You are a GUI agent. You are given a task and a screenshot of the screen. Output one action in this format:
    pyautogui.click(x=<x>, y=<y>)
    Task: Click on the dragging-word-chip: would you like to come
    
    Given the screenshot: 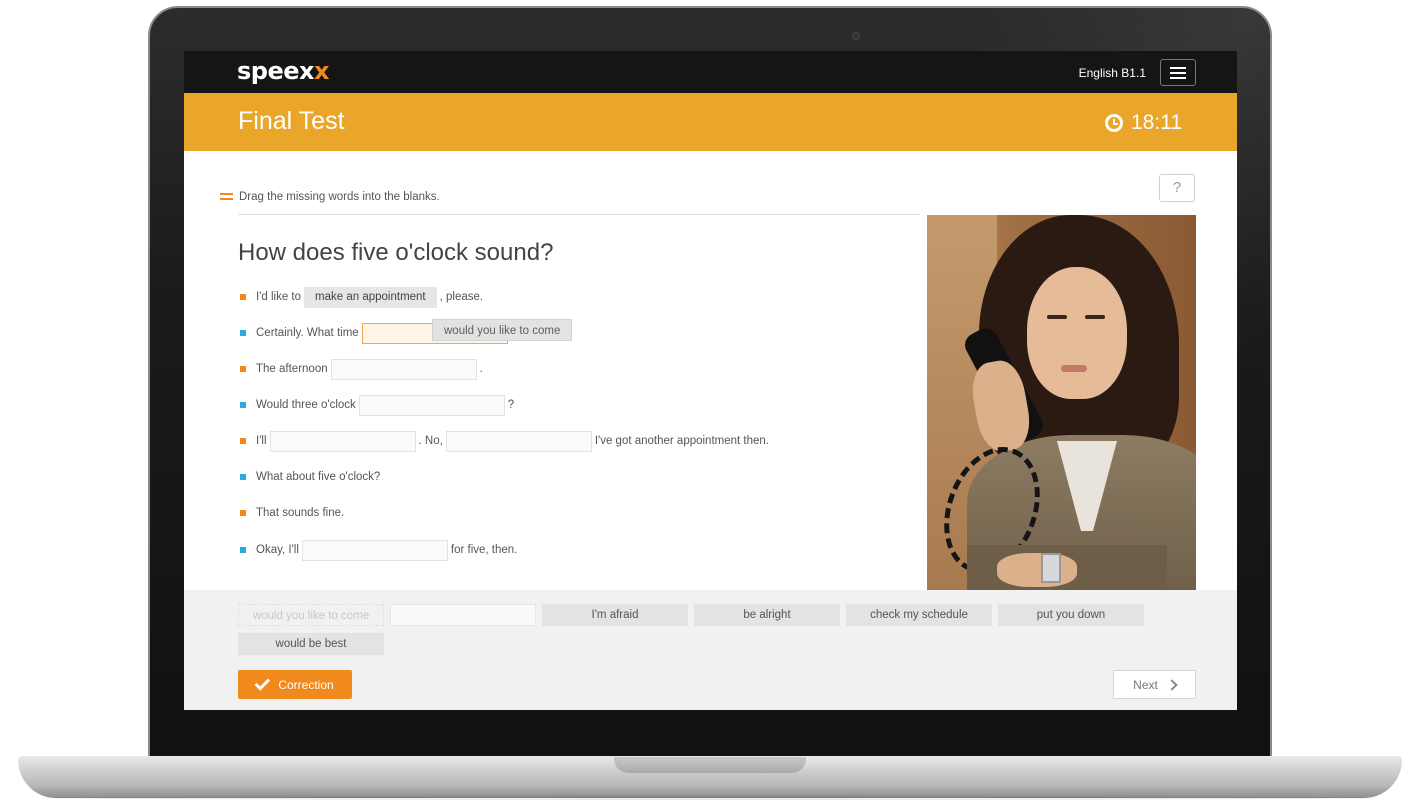 What is the action you would take?
    pyautogui.click(x=502, y=330)
    